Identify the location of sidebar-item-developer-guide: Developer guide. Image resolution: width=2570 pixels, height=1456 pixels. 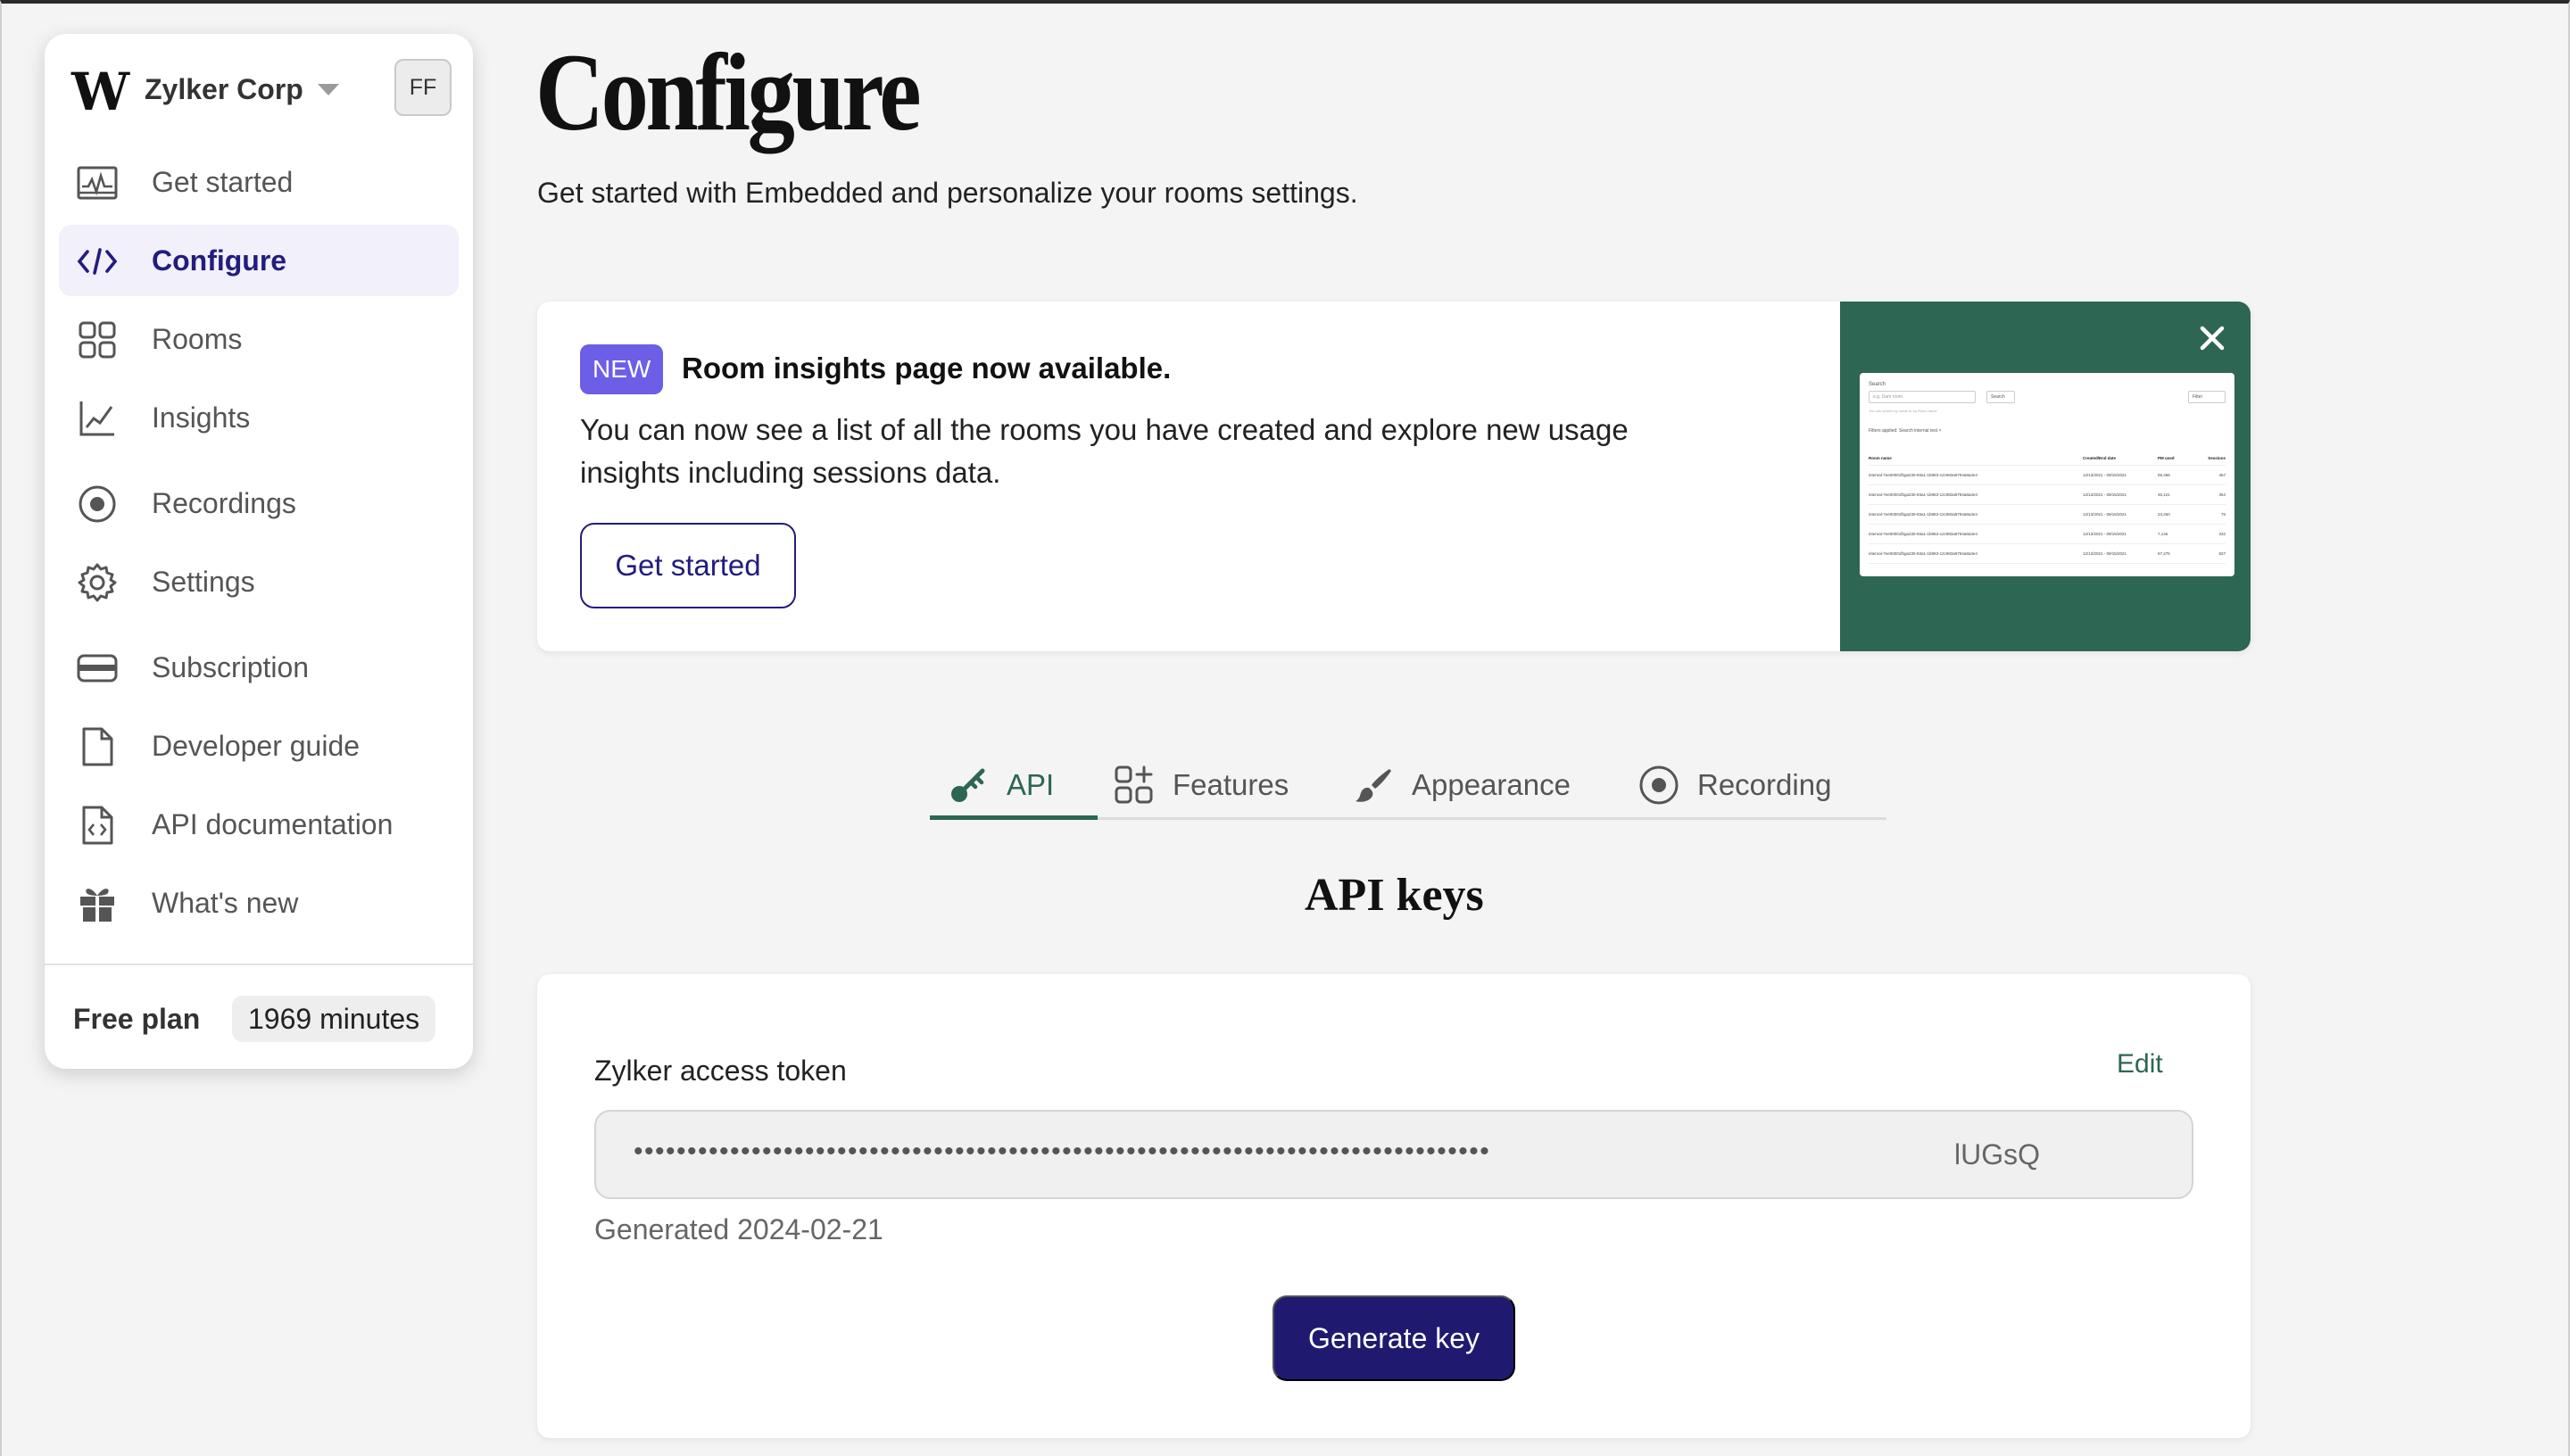
(259, 746).